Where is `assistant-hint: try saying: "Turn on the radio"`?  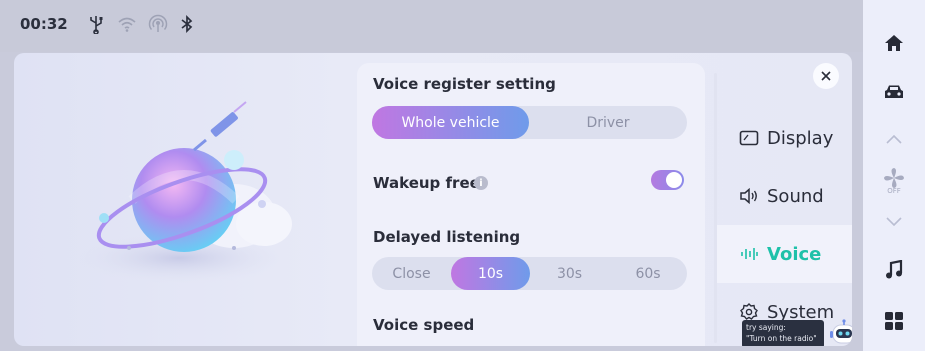
assistant-hint: try saying: "Turn on the radio" is located at coordinates (783, 333).